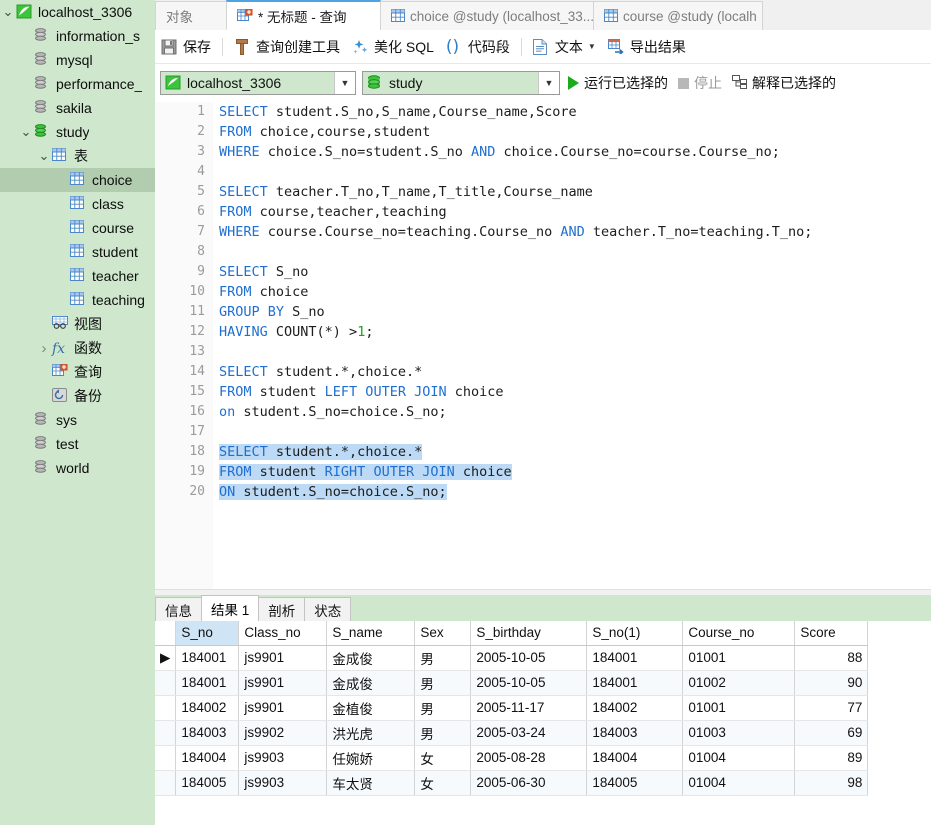  What do you see at coordinates (283, 783) in the screenshot?
I see `table-cell: js9903` at bounding box center [283, 783].